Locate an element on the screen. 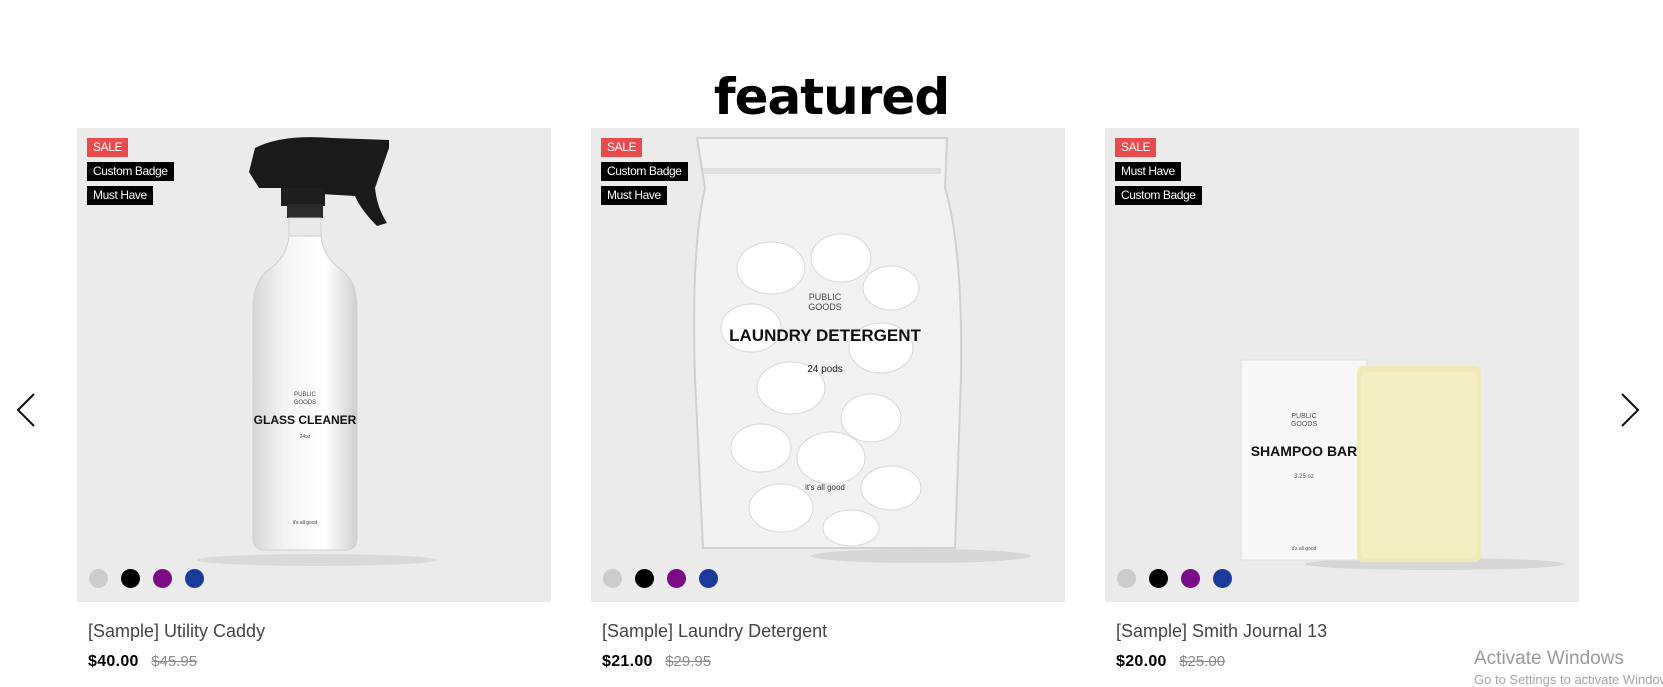  sale-price: $20.00 is located at coordinates (1141, 661).